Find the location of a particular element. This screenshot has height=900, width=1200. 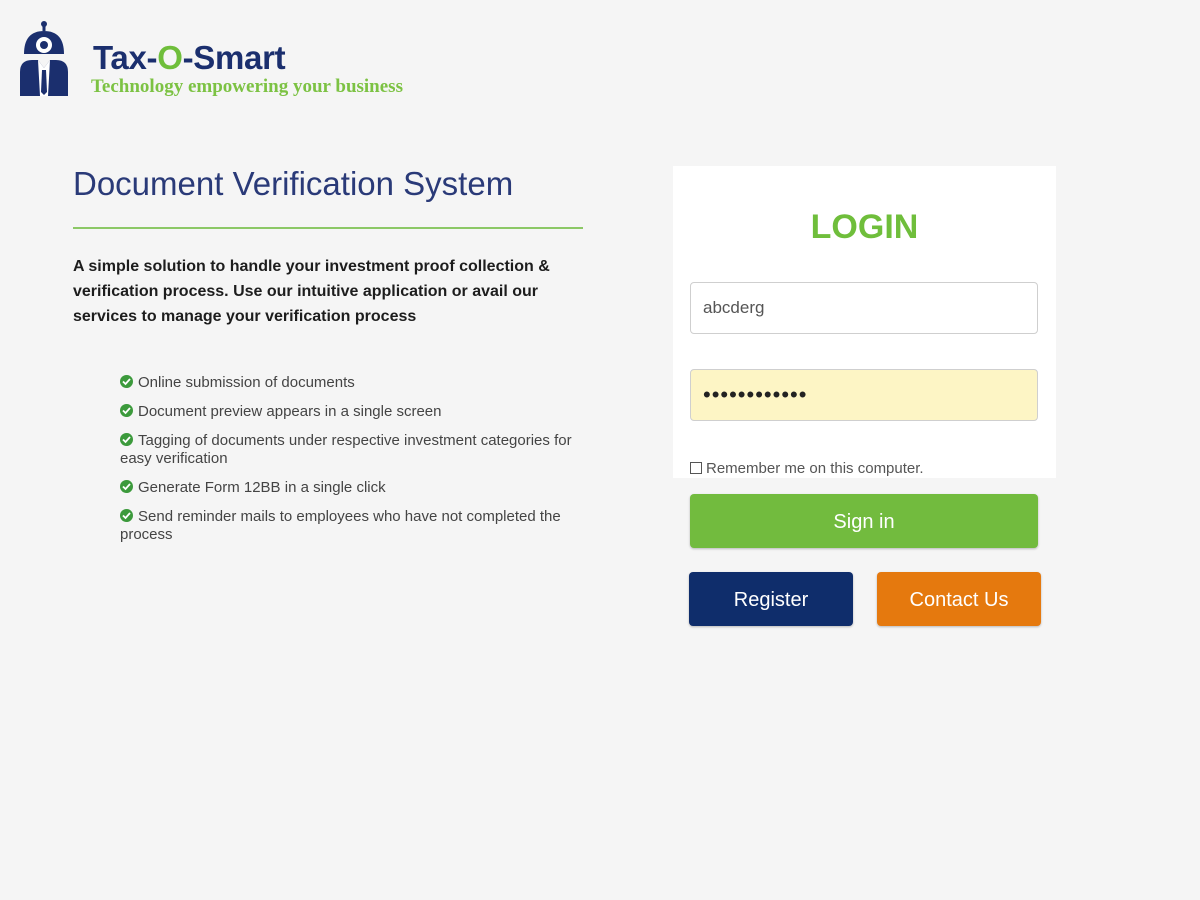

contact-us-button: Contact Us is located at coordinates (959, 599).